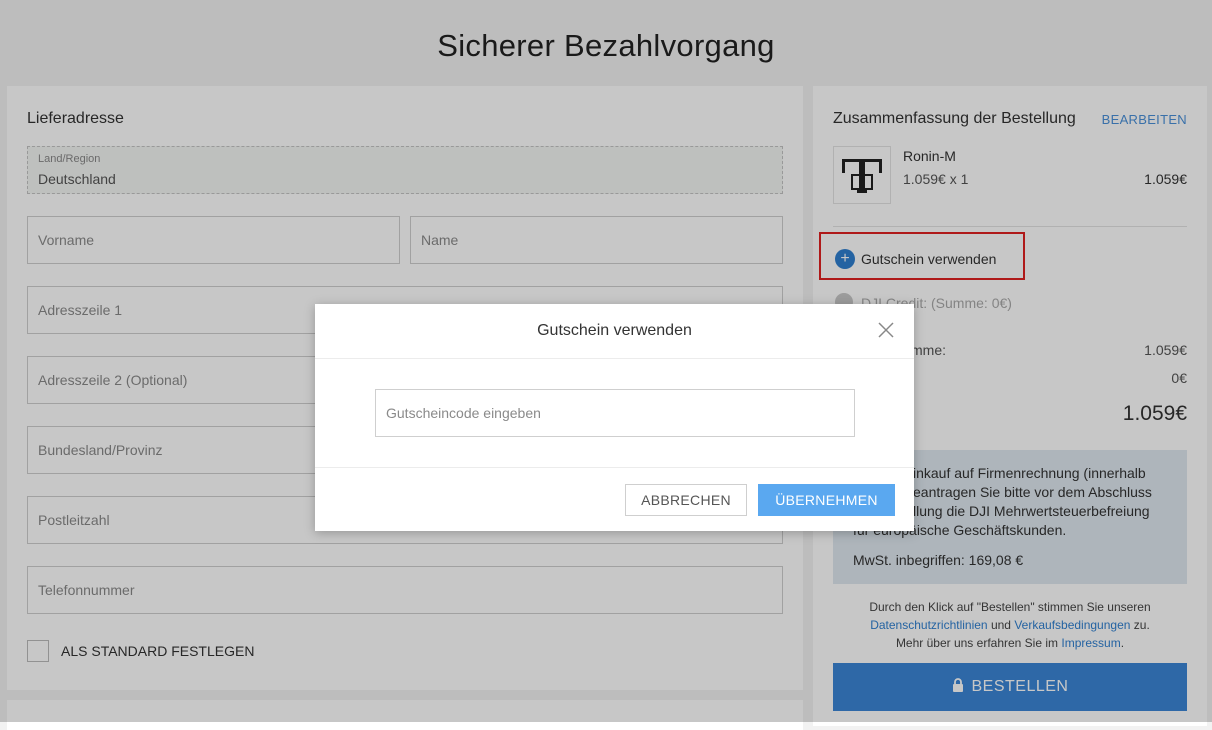 The width and height of the screenshot is (1212, 730). What do you see at coordinates (615, 413) in the screenshot?
I see `coupon-code-input: Gutscheincode eingeben` at bounding box center [615, 413].